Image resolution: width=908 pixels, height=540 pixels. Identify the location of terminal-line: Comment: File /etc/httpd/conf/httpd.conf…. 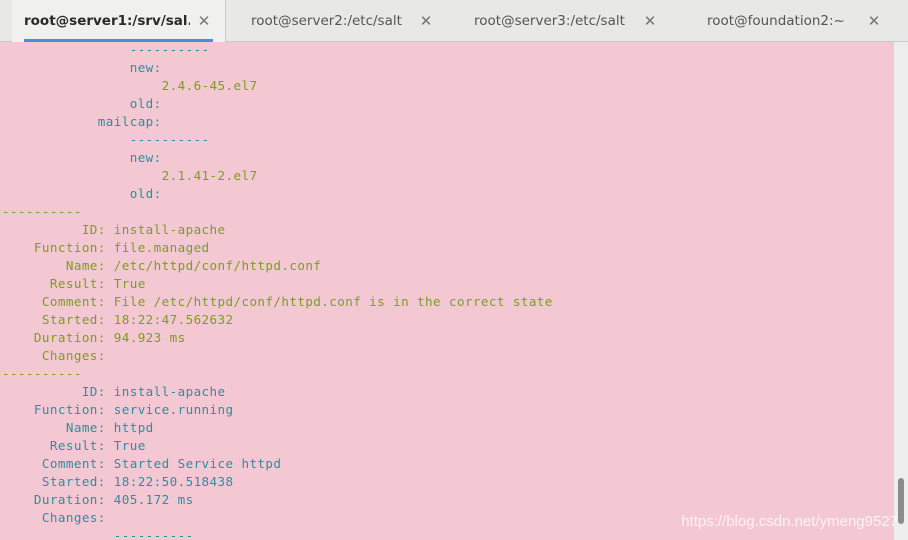
(277, 301).